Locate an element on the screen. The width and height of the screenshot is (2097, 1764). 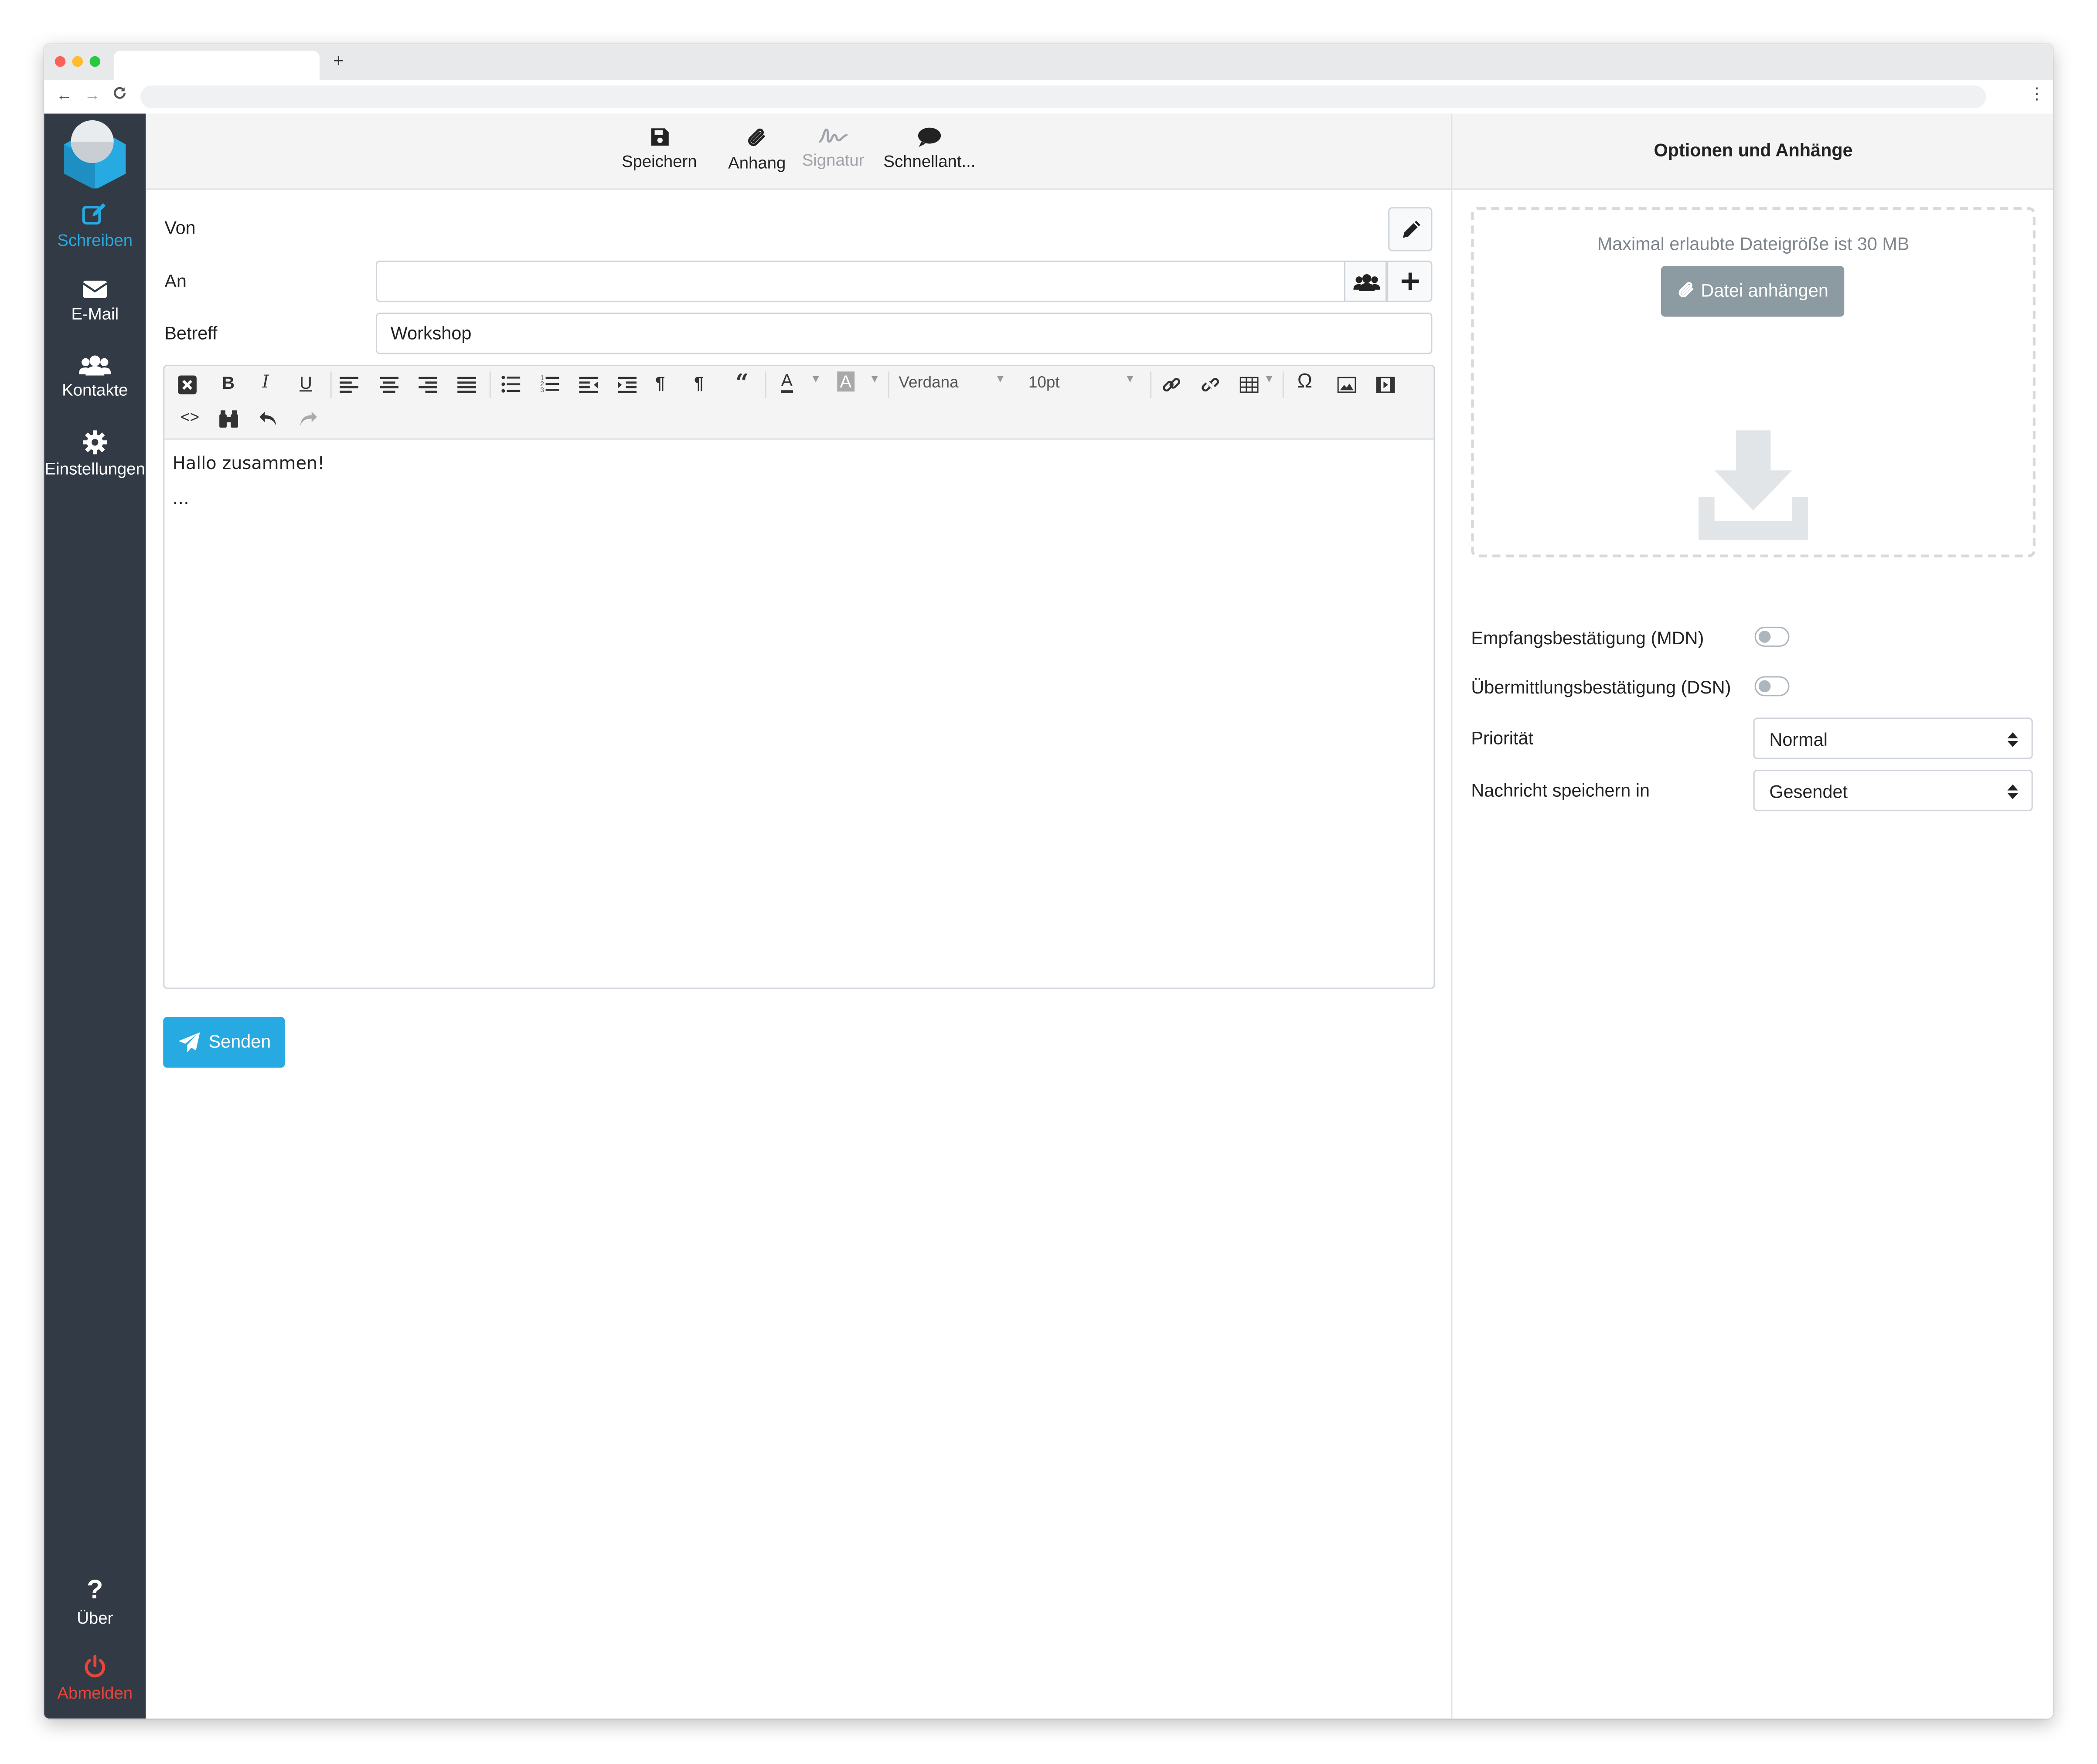
to-input is located at coordinates (860, 281).